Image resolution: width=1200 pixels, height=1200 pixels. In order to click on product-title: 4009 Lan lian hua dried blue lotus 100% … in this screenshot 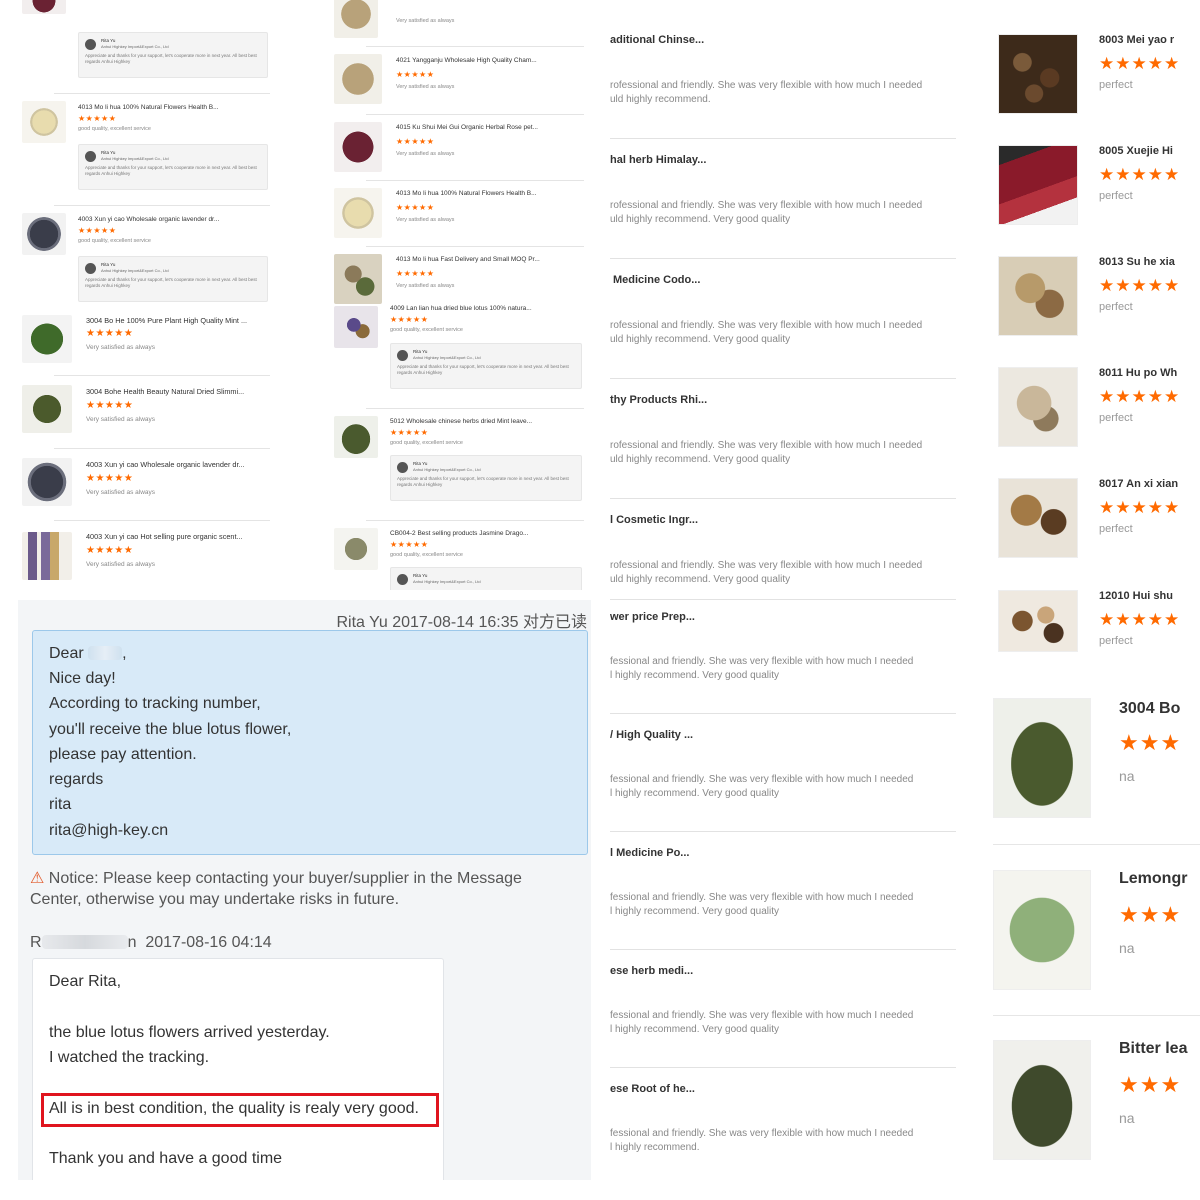, I will do `click(486, 308)`.